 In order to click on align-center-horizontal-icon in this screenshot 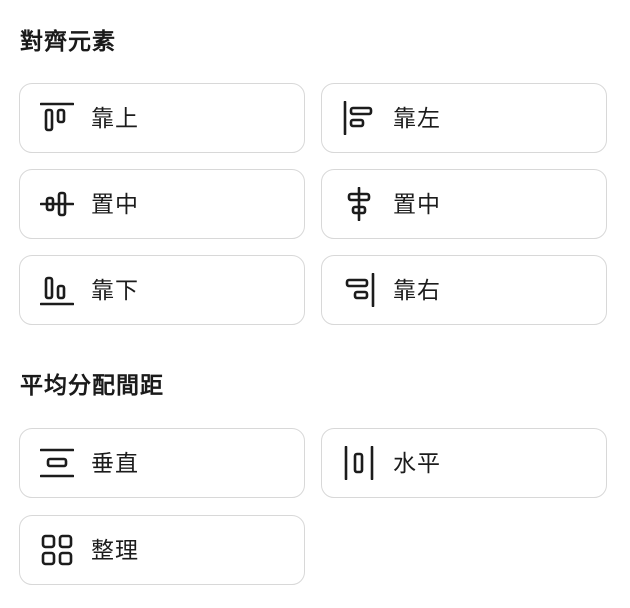, I will do `click(359, 204)`.